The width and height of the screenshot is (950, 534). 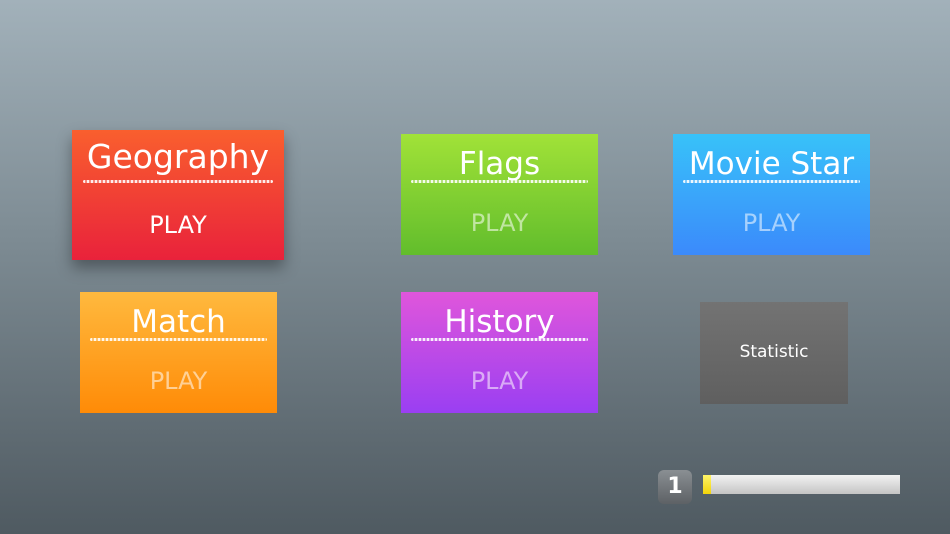 What do you see at coordinates (178, 195) in the screenshot?
I see `category-card-geography: Geography PLAY` at bounding box center [178, 195].